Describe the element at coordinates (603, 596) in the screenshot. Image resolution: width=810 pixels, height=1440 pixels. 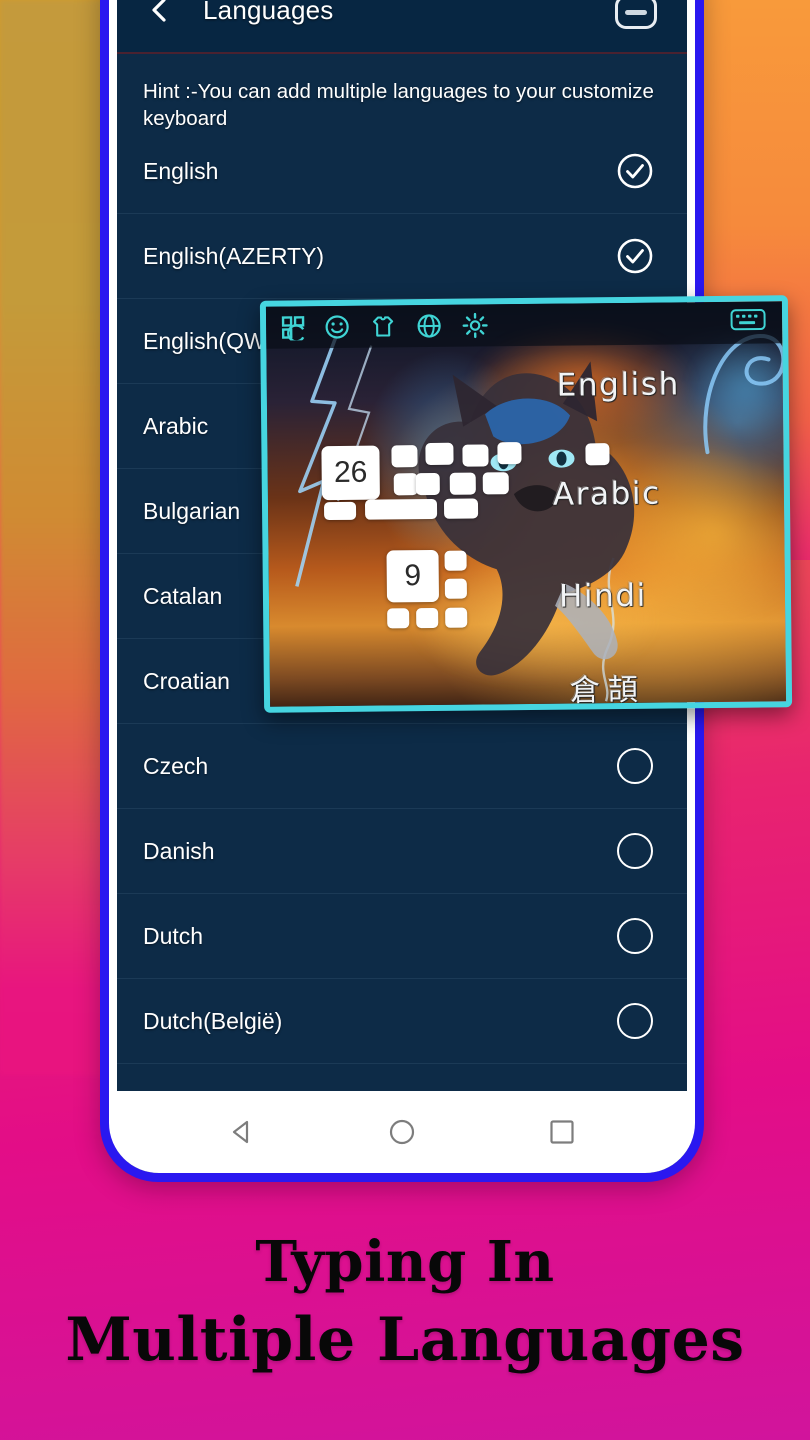
I see `preview-language-hindi: Hindi` at that location.